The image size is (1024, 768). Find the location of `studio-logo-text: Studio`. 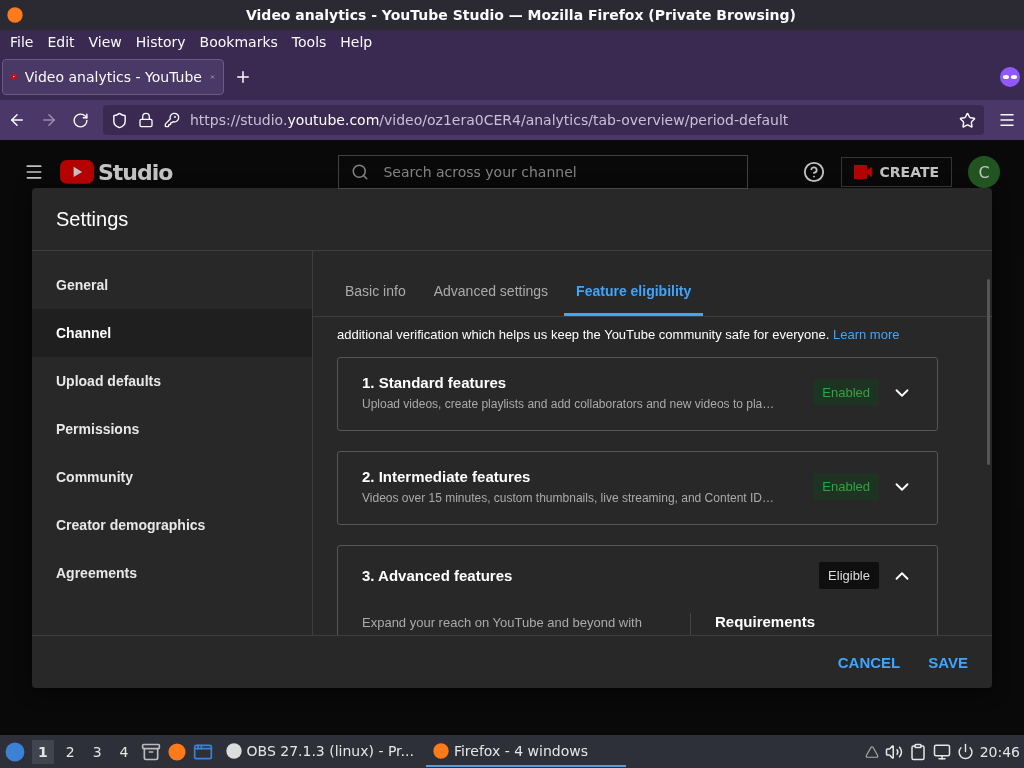

studio-logo-text: Studio is located at coordinates (135, 172).